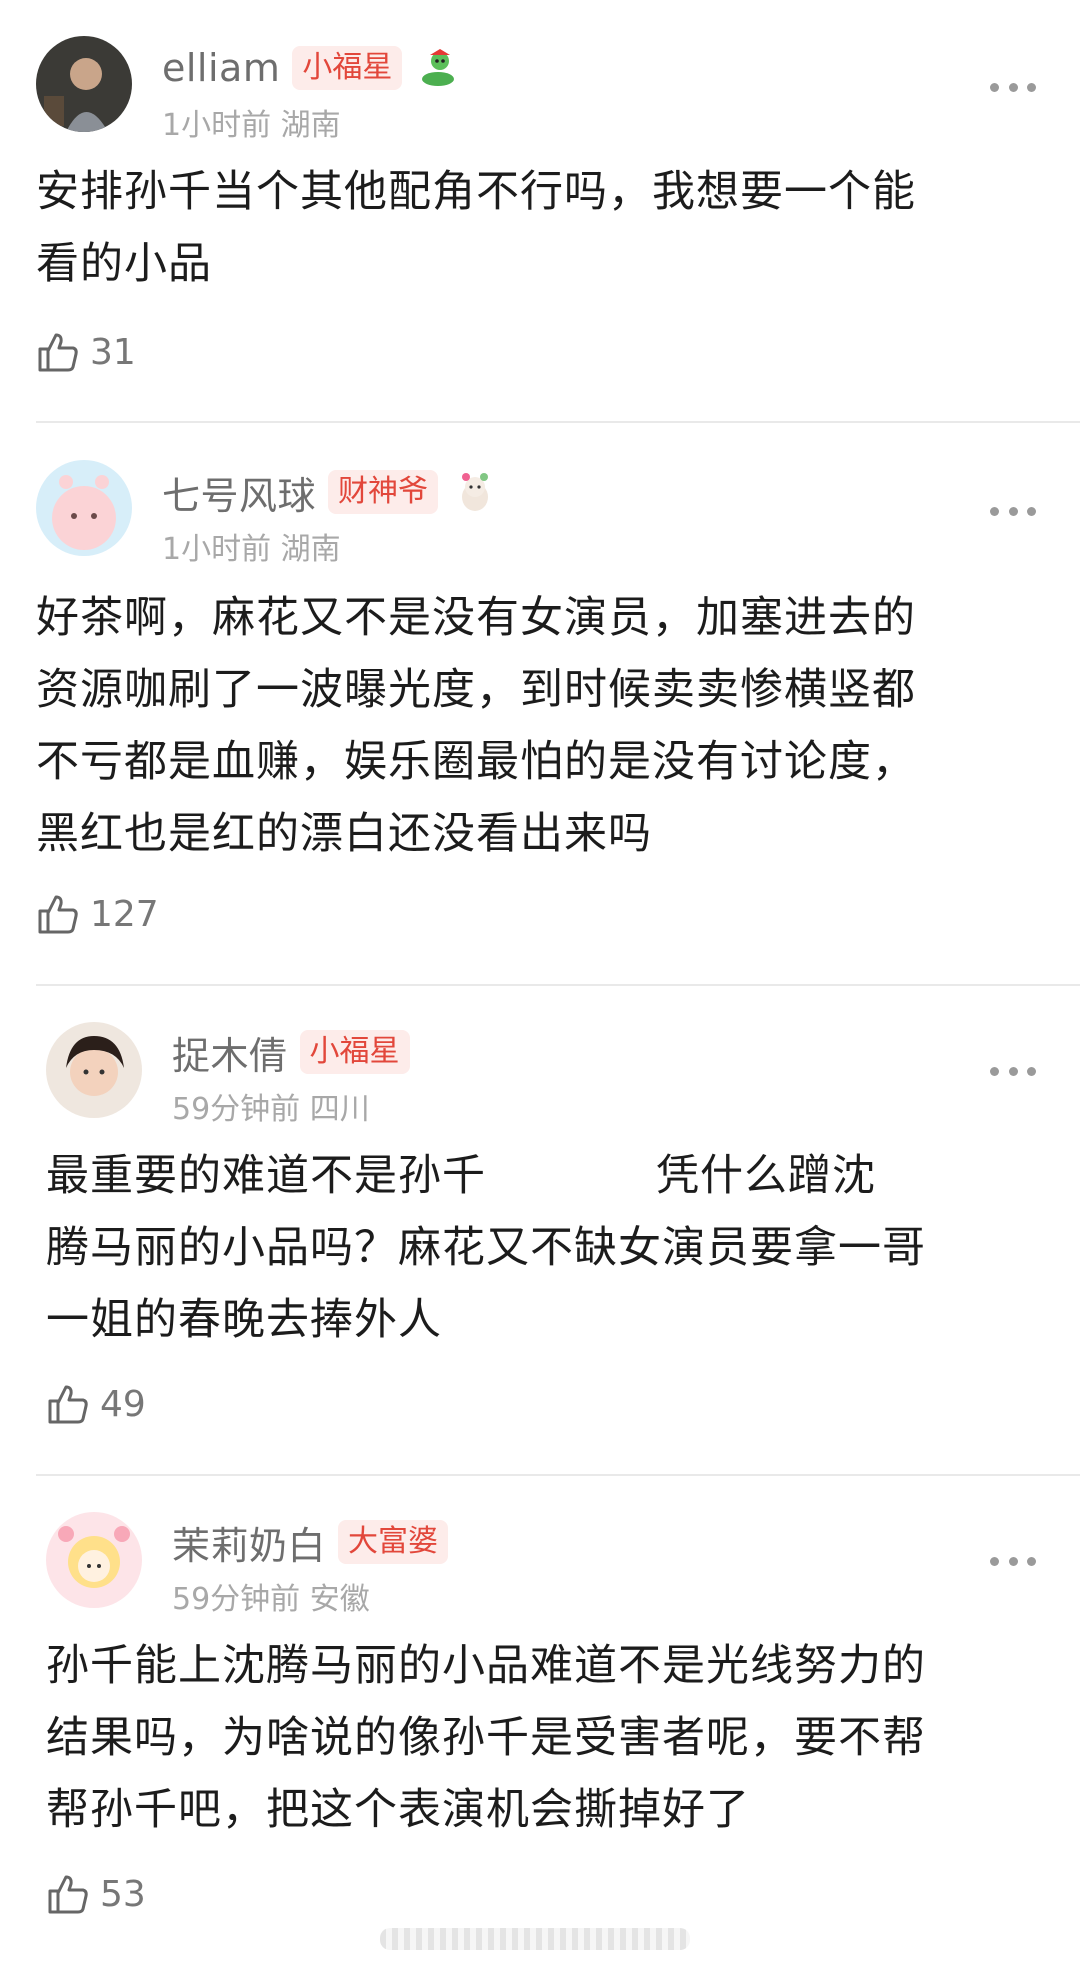  Describe the element at coordinates (266, 1176) in the screenshot. I see `comment-line-start: 最重要的难道不是孙千` at that location.